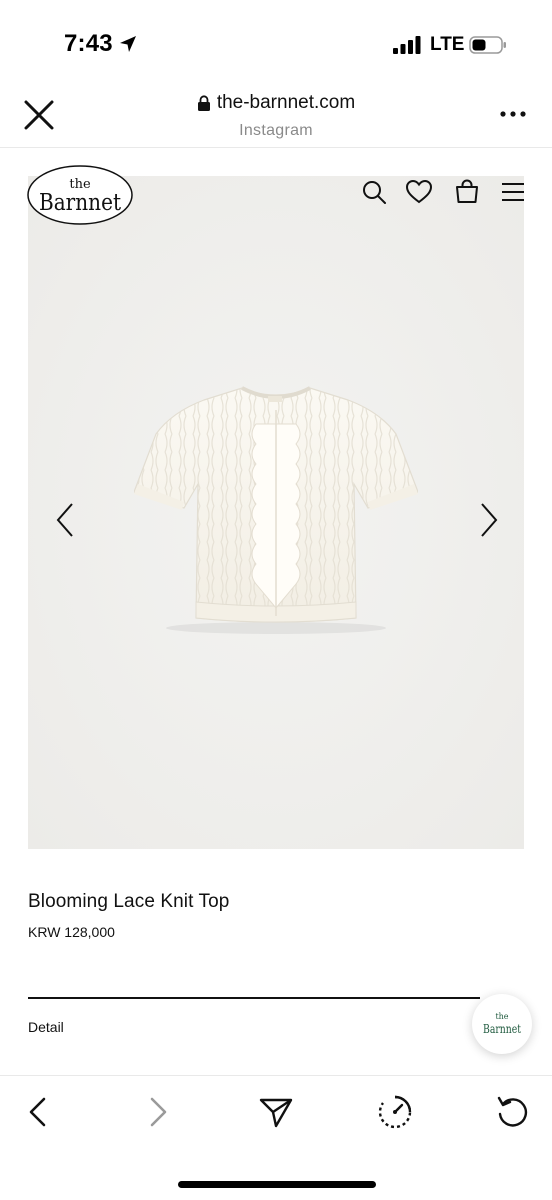 This screenshot has height=1200, width=552. I want to click on status-time: 7:43, so click(88, 43).